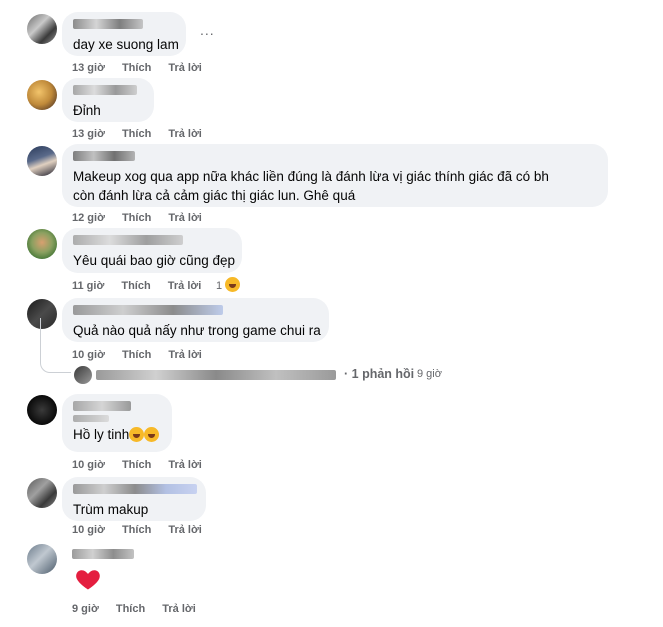 Image resolution: width=663 pixels, height=627 pixels. I want to click on comment-actions: 9 giờ Thích Trả lời, so click(141, 609).